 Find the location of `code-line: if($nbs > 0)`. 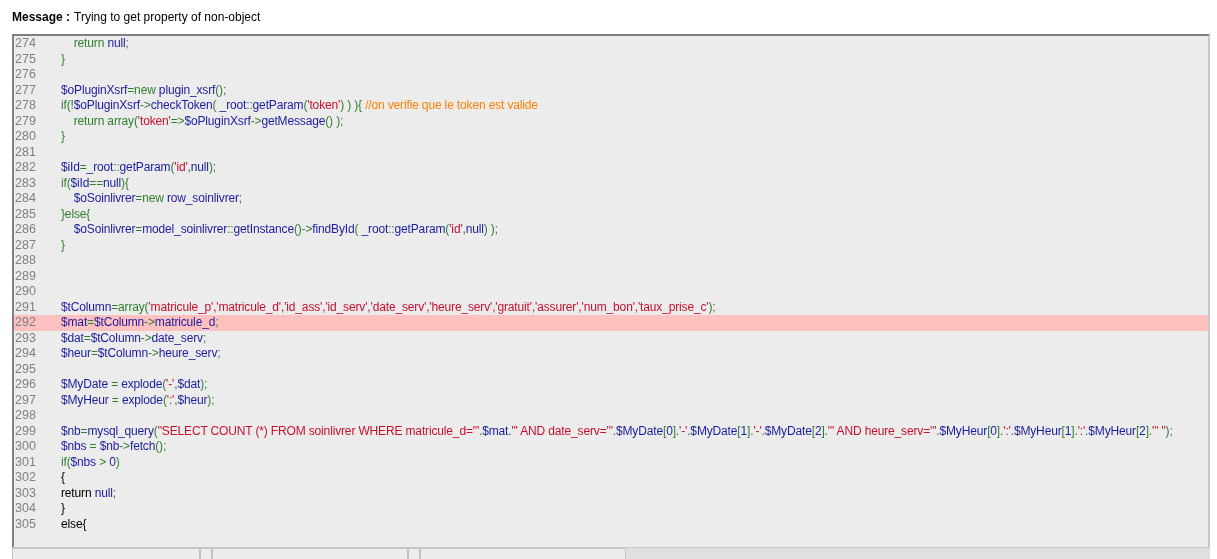

code-line: if($nbs > 0) is located at coordinates (90, 462).